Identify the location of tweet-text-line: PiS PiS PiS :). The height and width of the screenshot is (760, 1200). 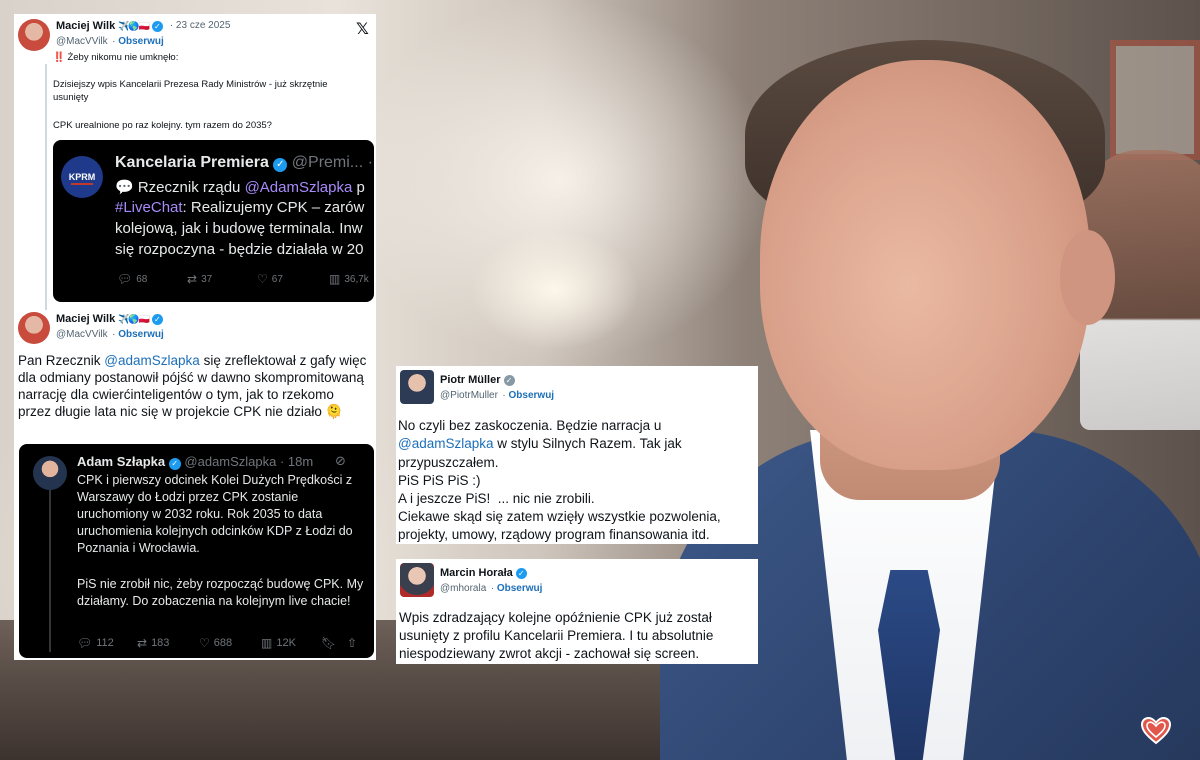
(439, 480).